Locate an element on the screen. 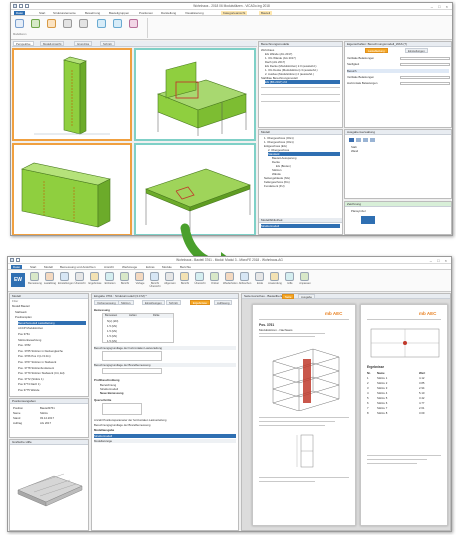 The image size is (456, 535). doc-tab-seite: Seite is located at coordinates (288, 296).